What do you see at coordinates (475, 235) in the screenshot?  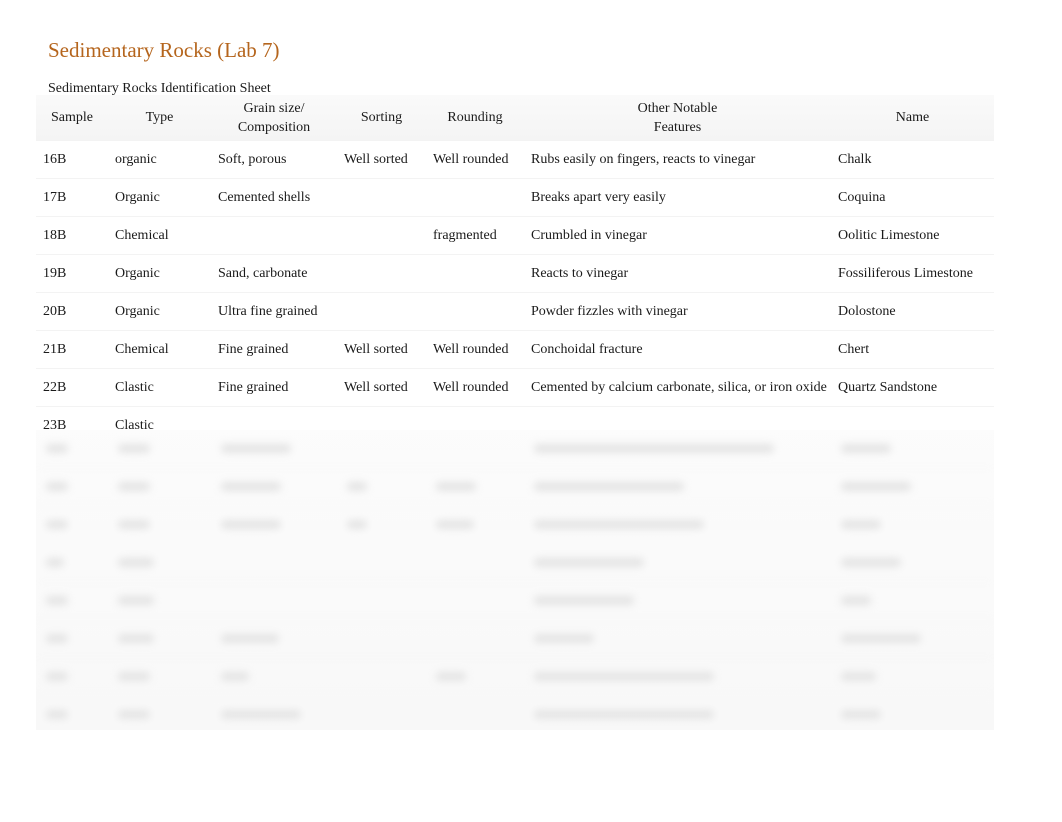 I see `cell-rounding: fragmented` at bounding box center [475, 235].